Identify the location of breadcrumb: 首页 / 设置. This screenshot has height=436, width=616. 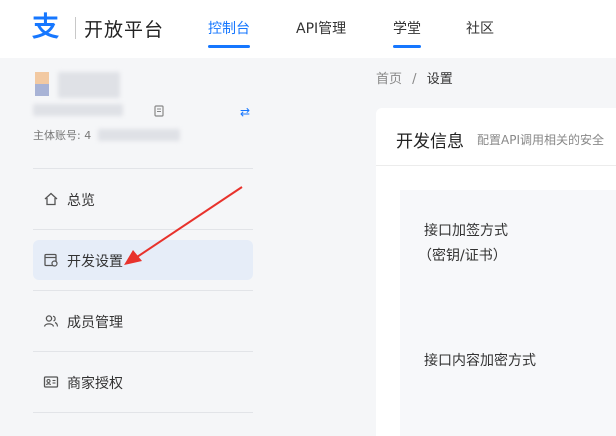
(414, 77).